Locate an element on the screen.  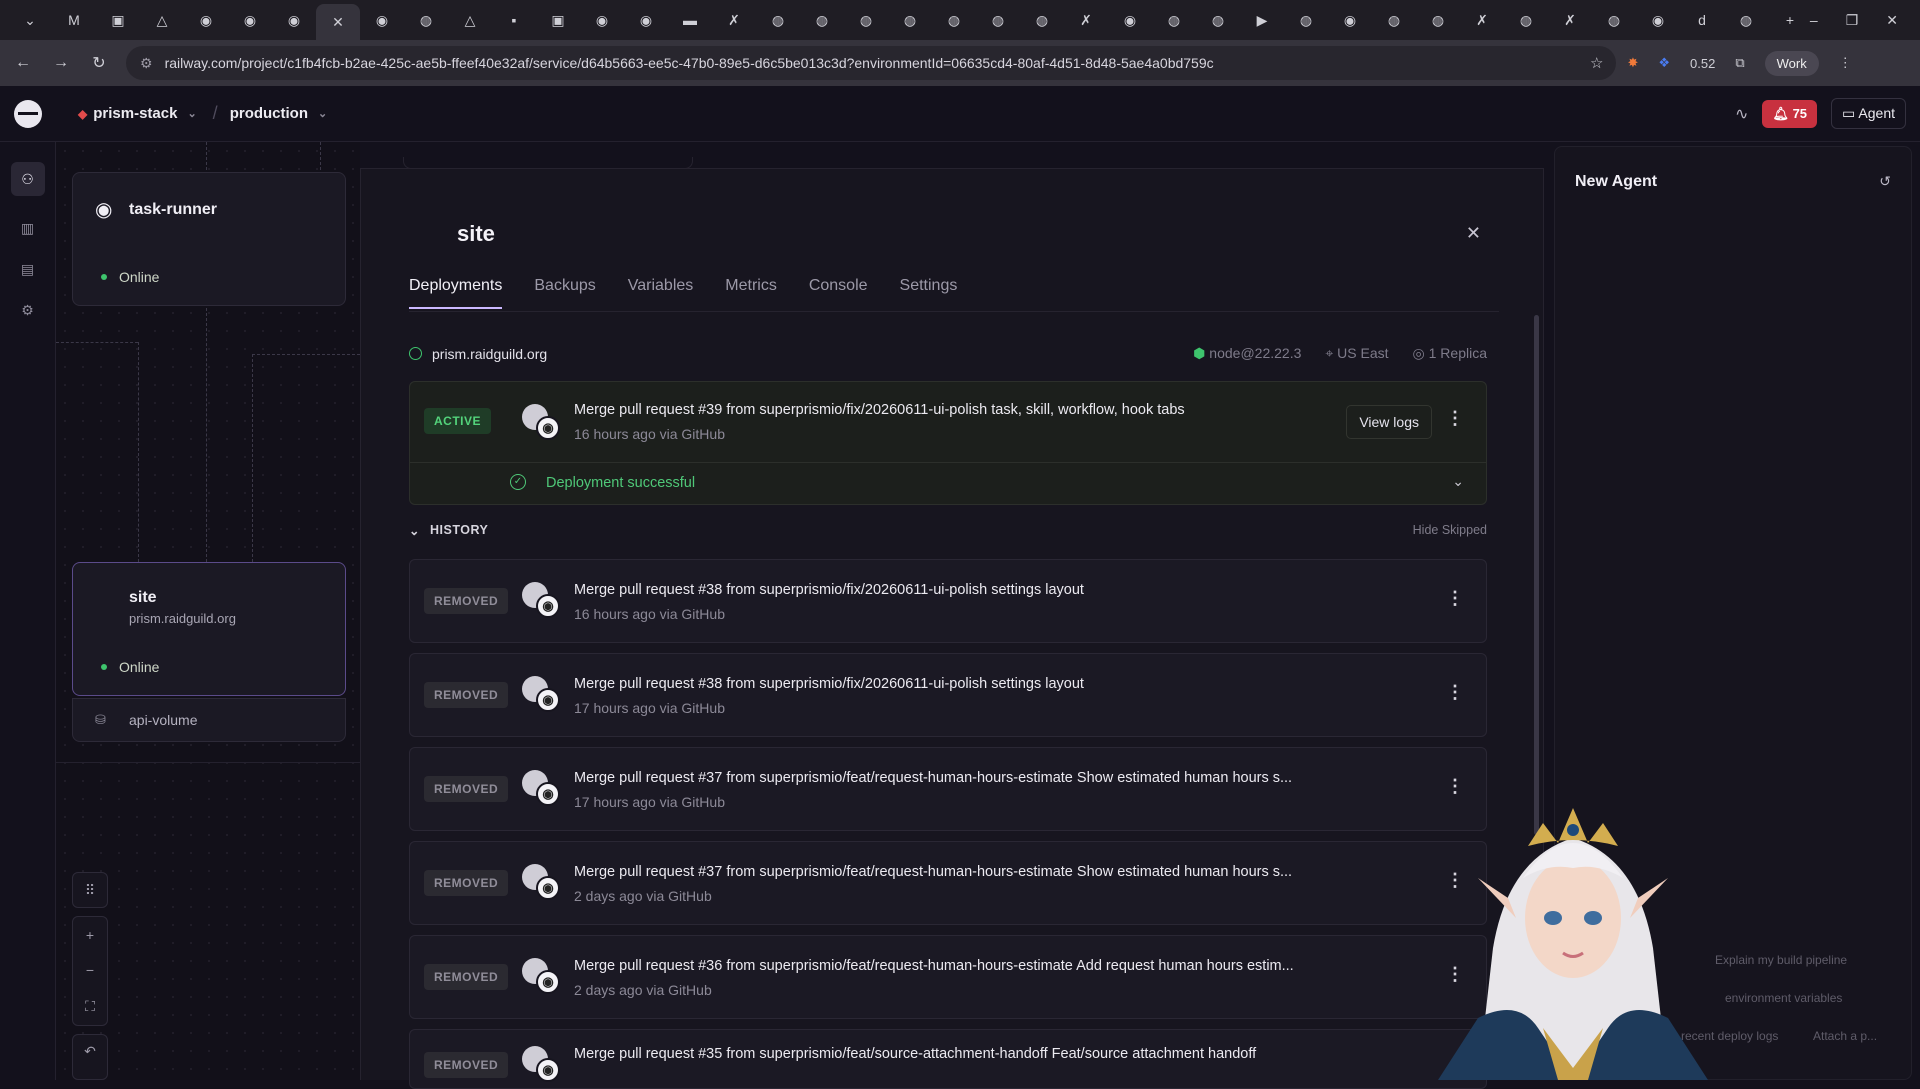
service-card-site: site prism.raidguild.org Online is located at coordinates (209, 629).